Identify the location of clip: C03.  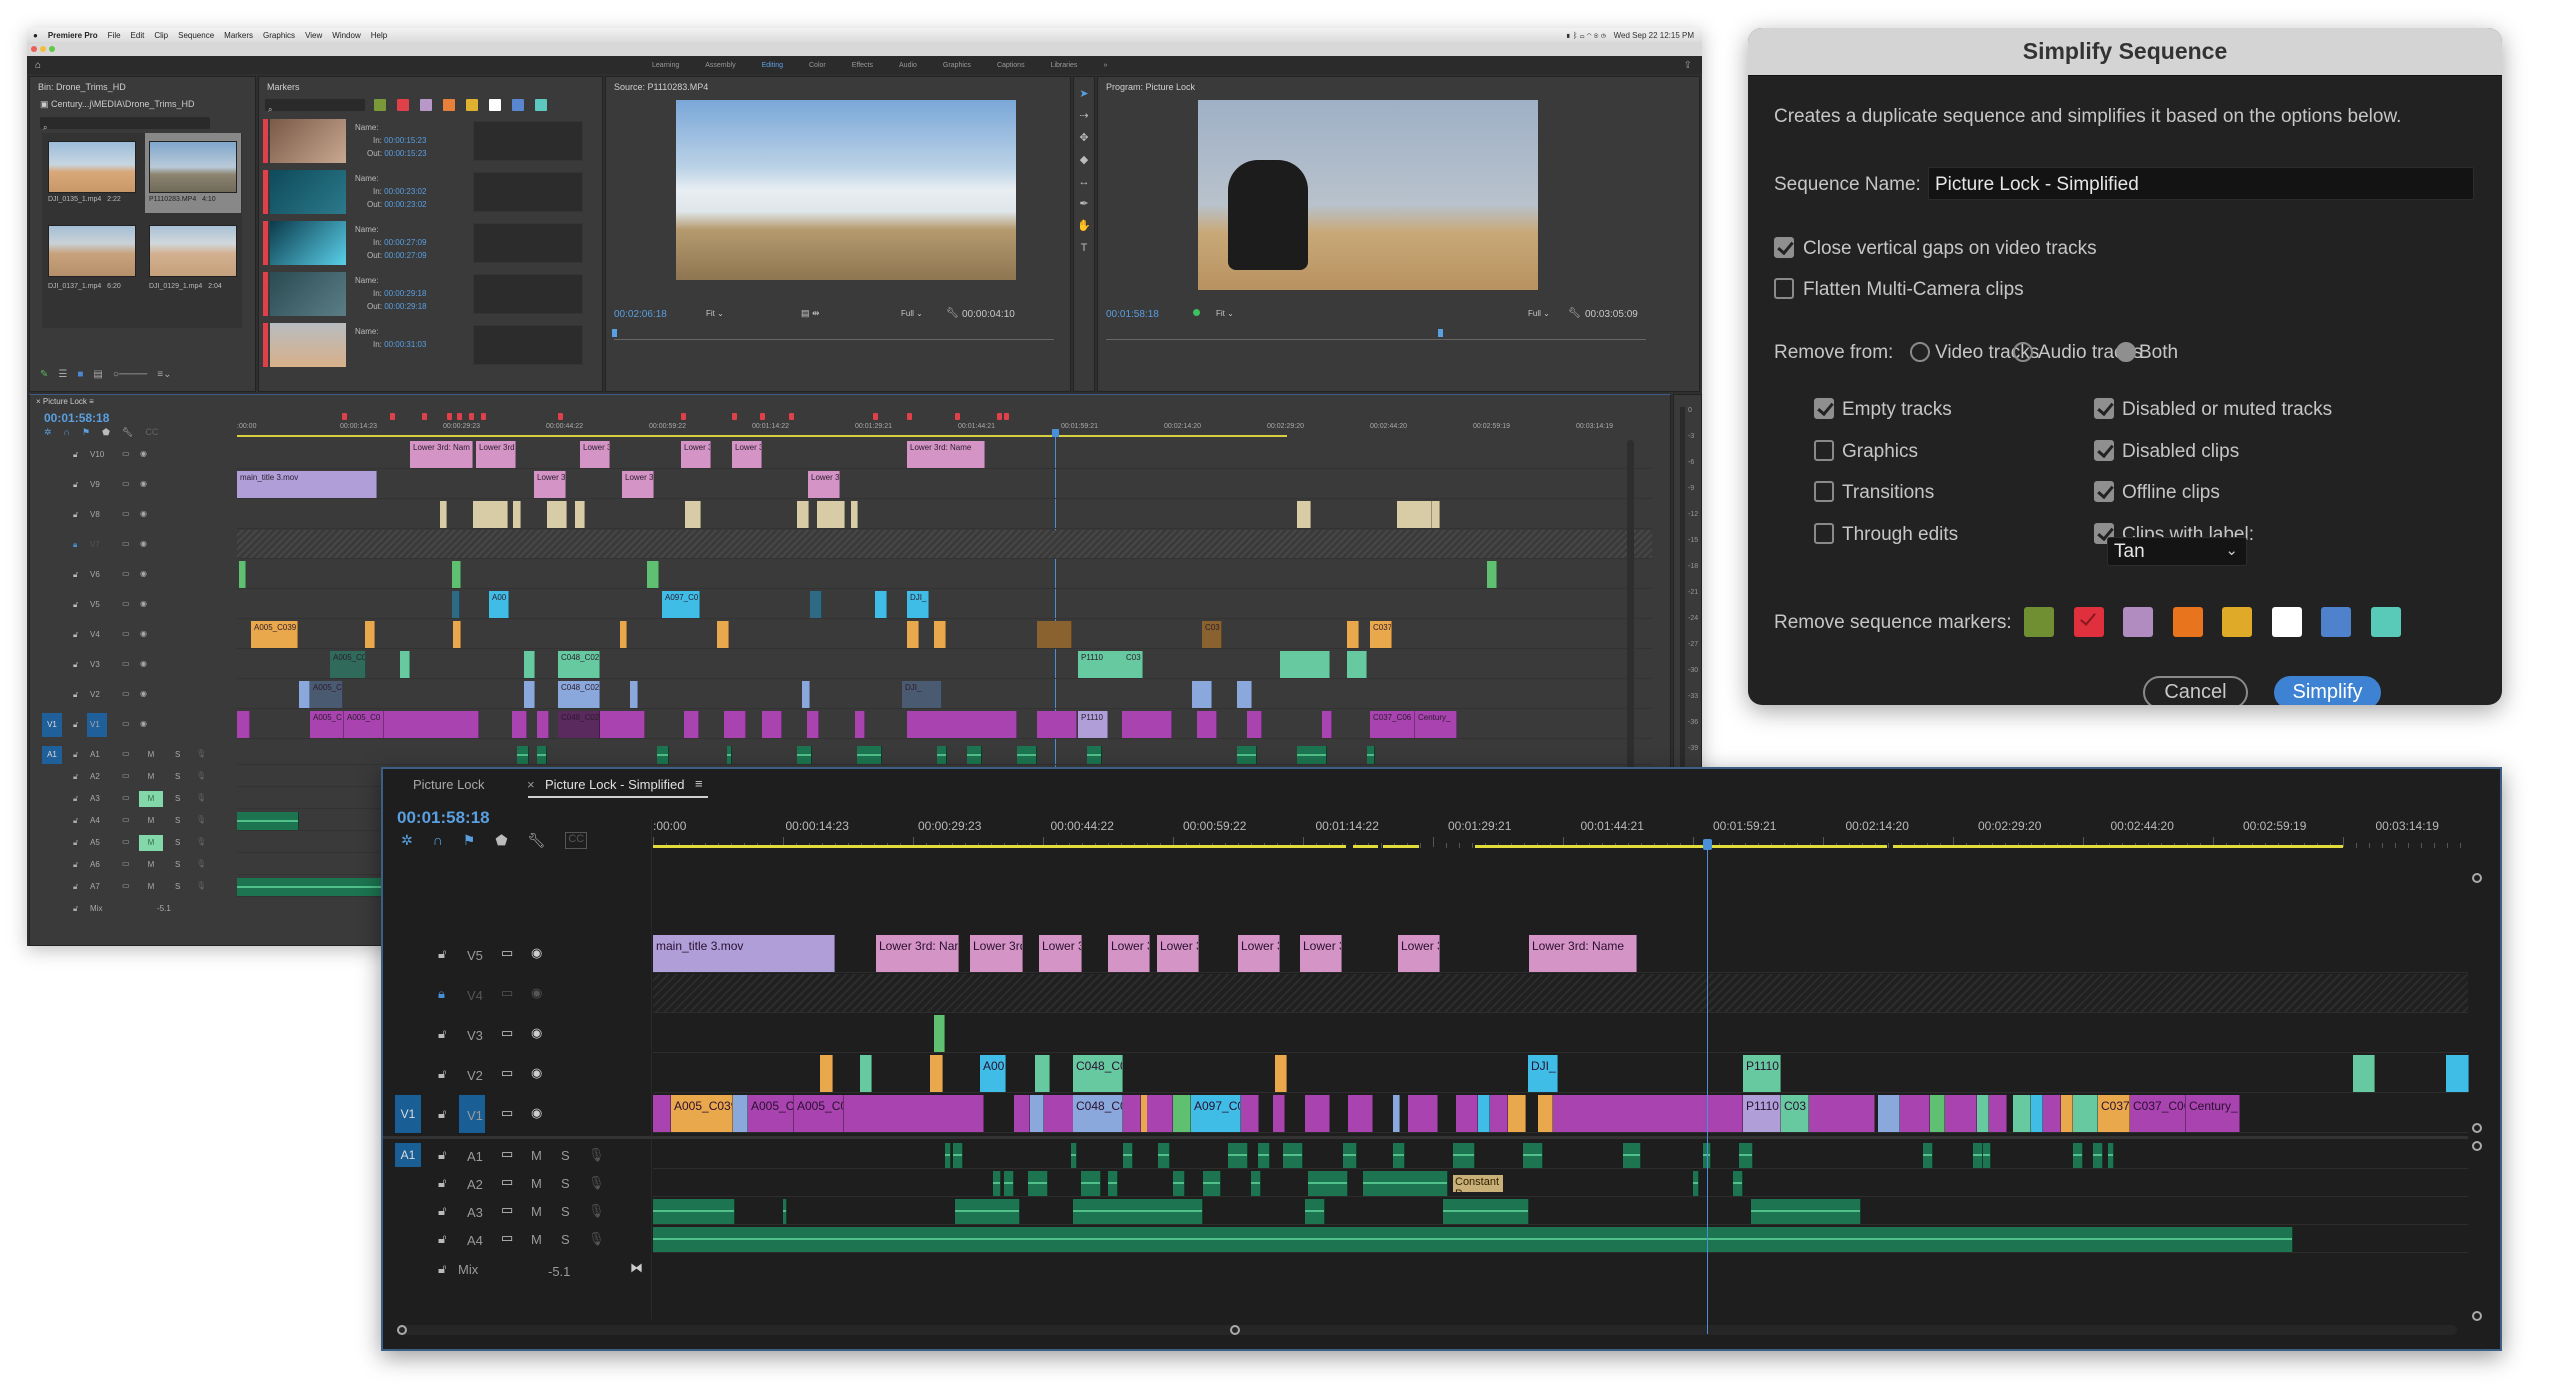
(1133, 664).